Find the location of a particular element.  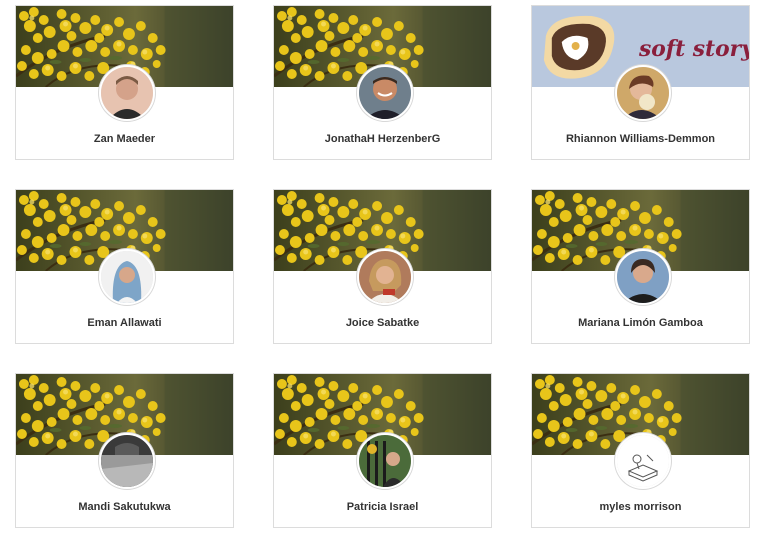

member-card-mandi-sakutukwa: Mandi Sakutukwa is located at coordinates (124, 450).